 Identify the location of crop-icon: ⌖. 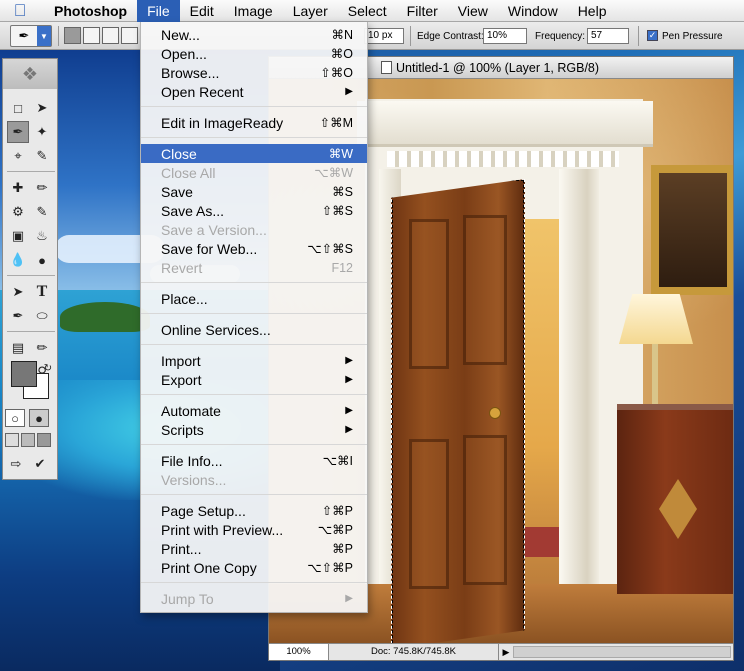
(18, 156).